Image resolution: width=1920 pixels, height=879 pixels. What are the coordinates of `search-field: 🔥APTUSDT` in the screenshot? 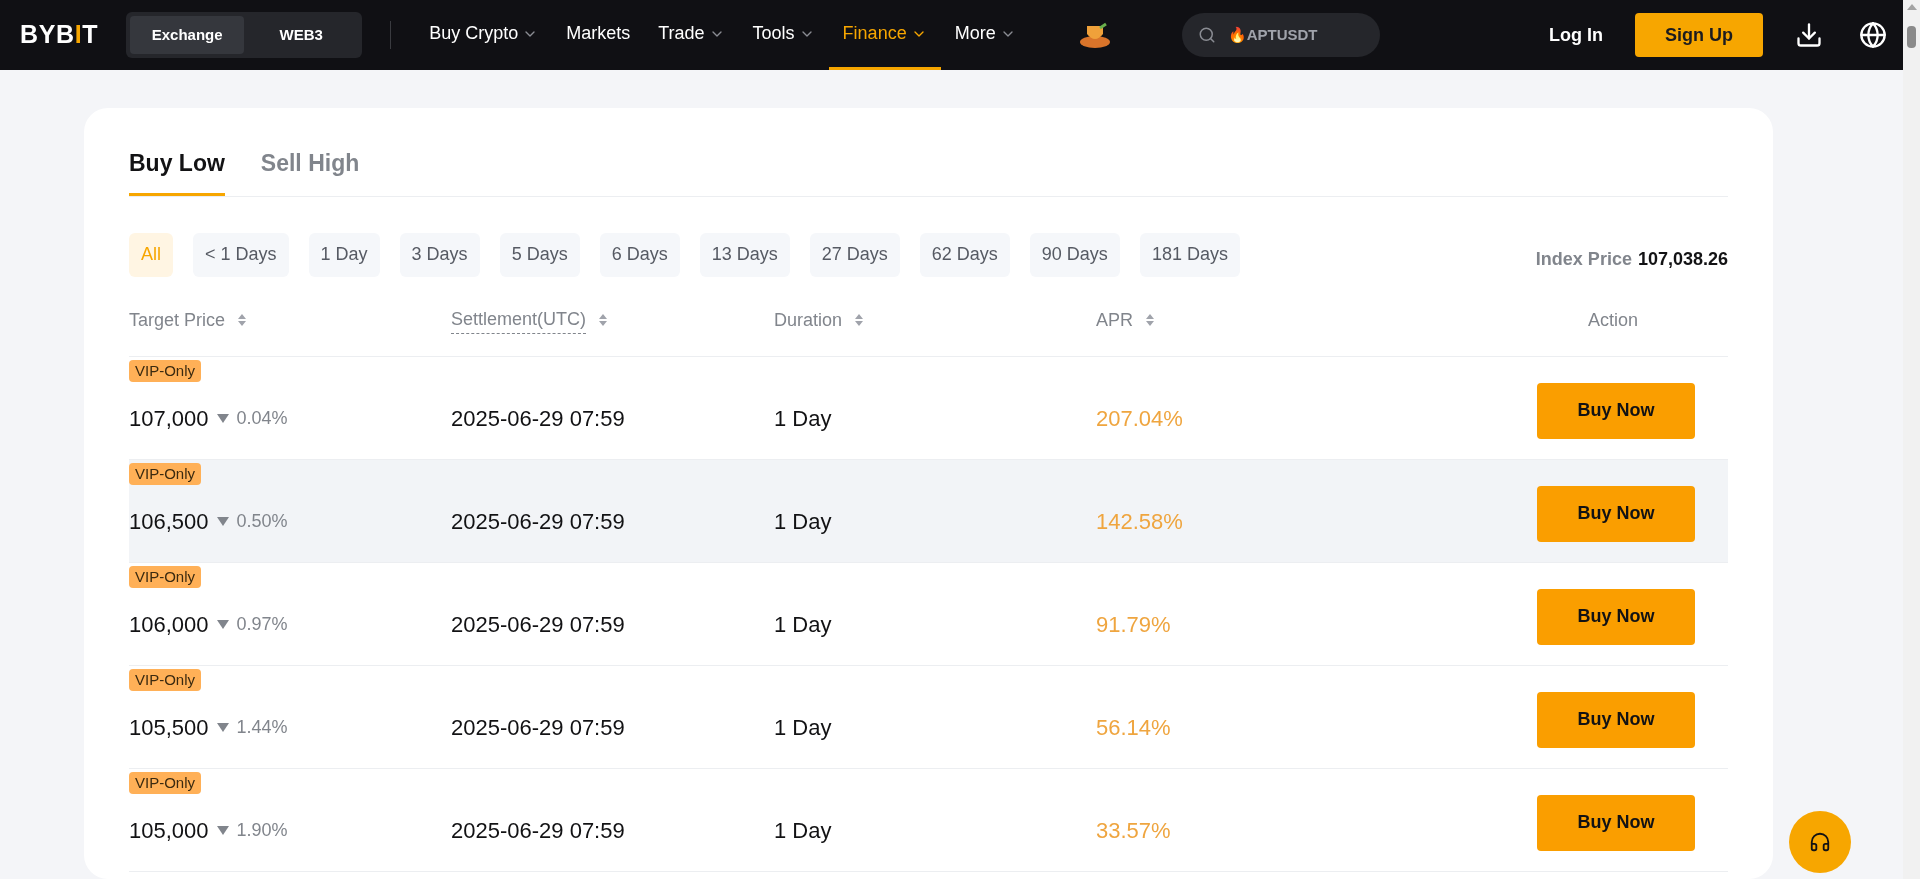 It's located at (1280, 35).